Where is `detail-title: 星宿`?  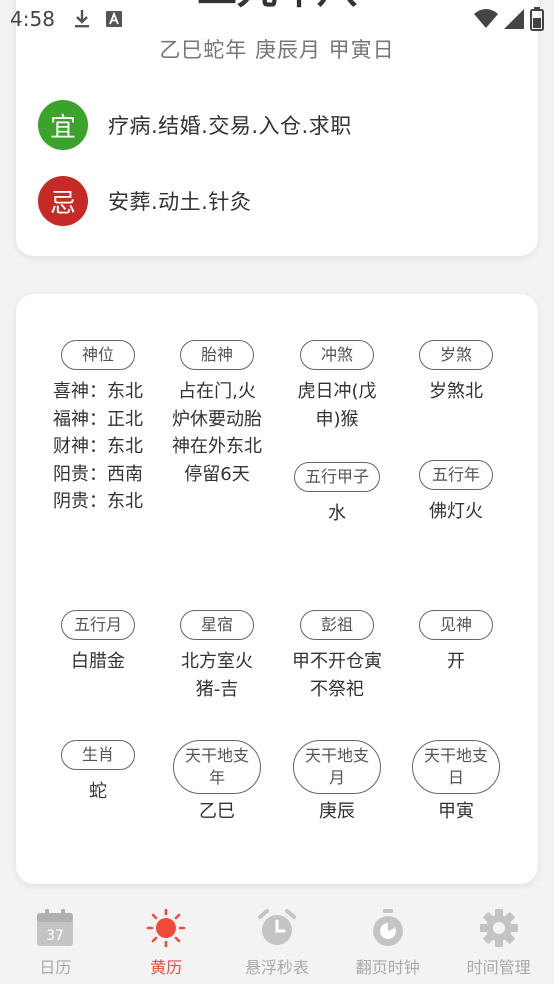
detail-title: 星宿 is located at coordinates (217, 625).